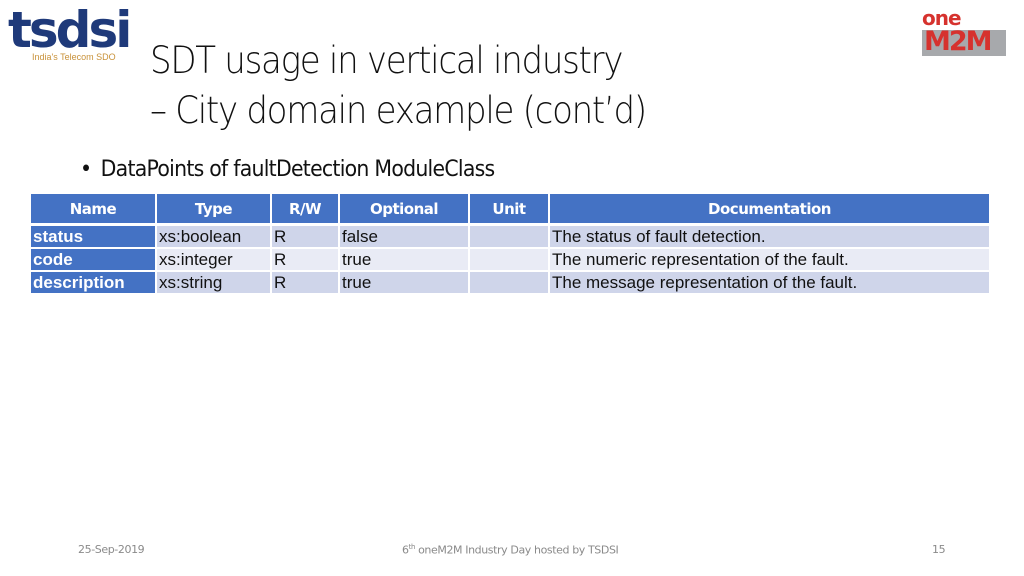 This screenshot has height=576, width=1024. What do you see at coordinates (939, 549) in the screenshot?
I see `footer-page-number: 15` at bounding box center [939, 549].